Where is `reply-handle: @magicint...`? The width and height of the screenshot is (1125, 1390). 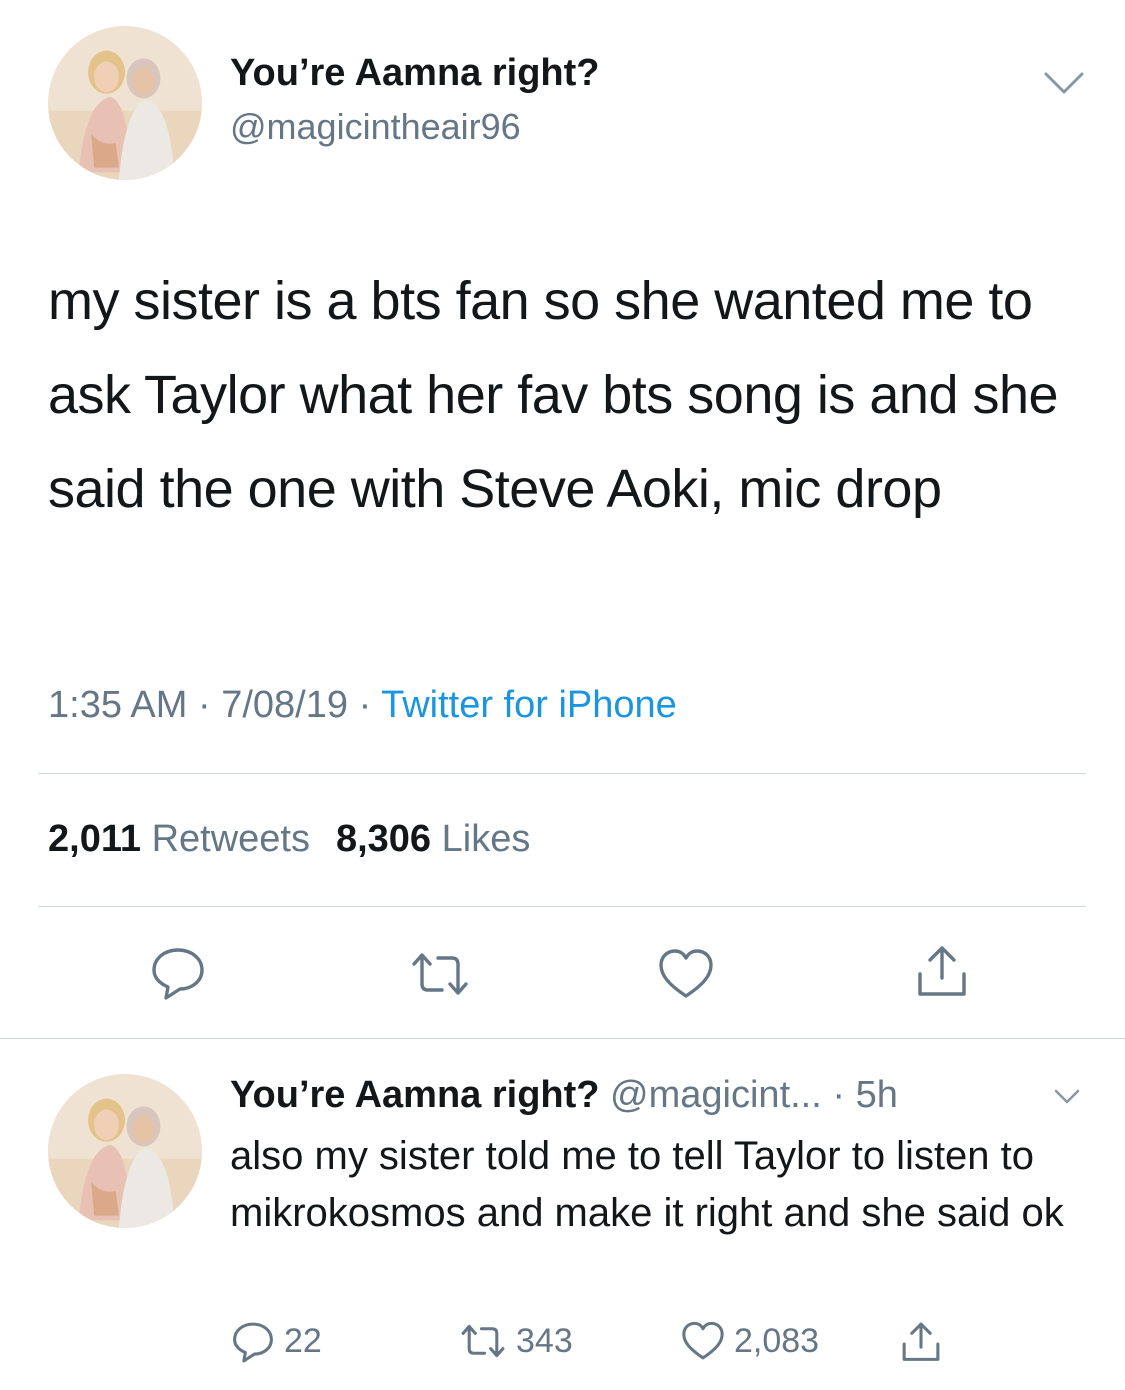 reply-handle: @magicint... is located at coordinates (716, 1095).